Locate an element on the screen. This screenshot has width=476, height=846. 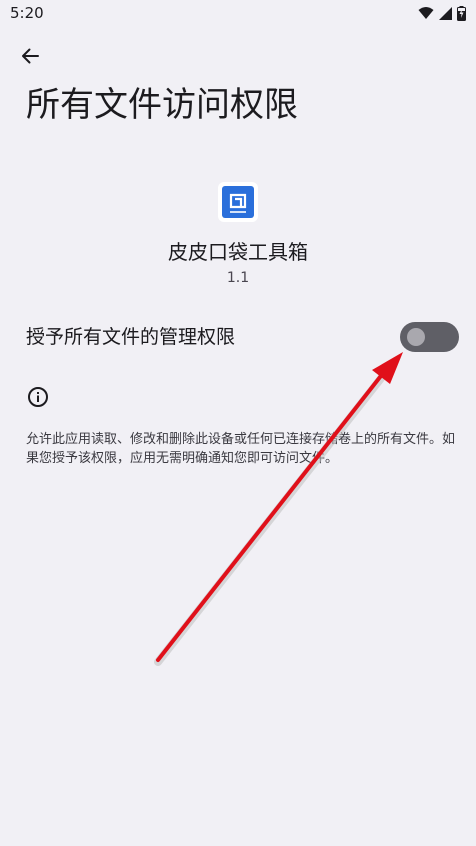
permission-label: 授予所有文件的管理权限 is located at coordinates (131, 337).